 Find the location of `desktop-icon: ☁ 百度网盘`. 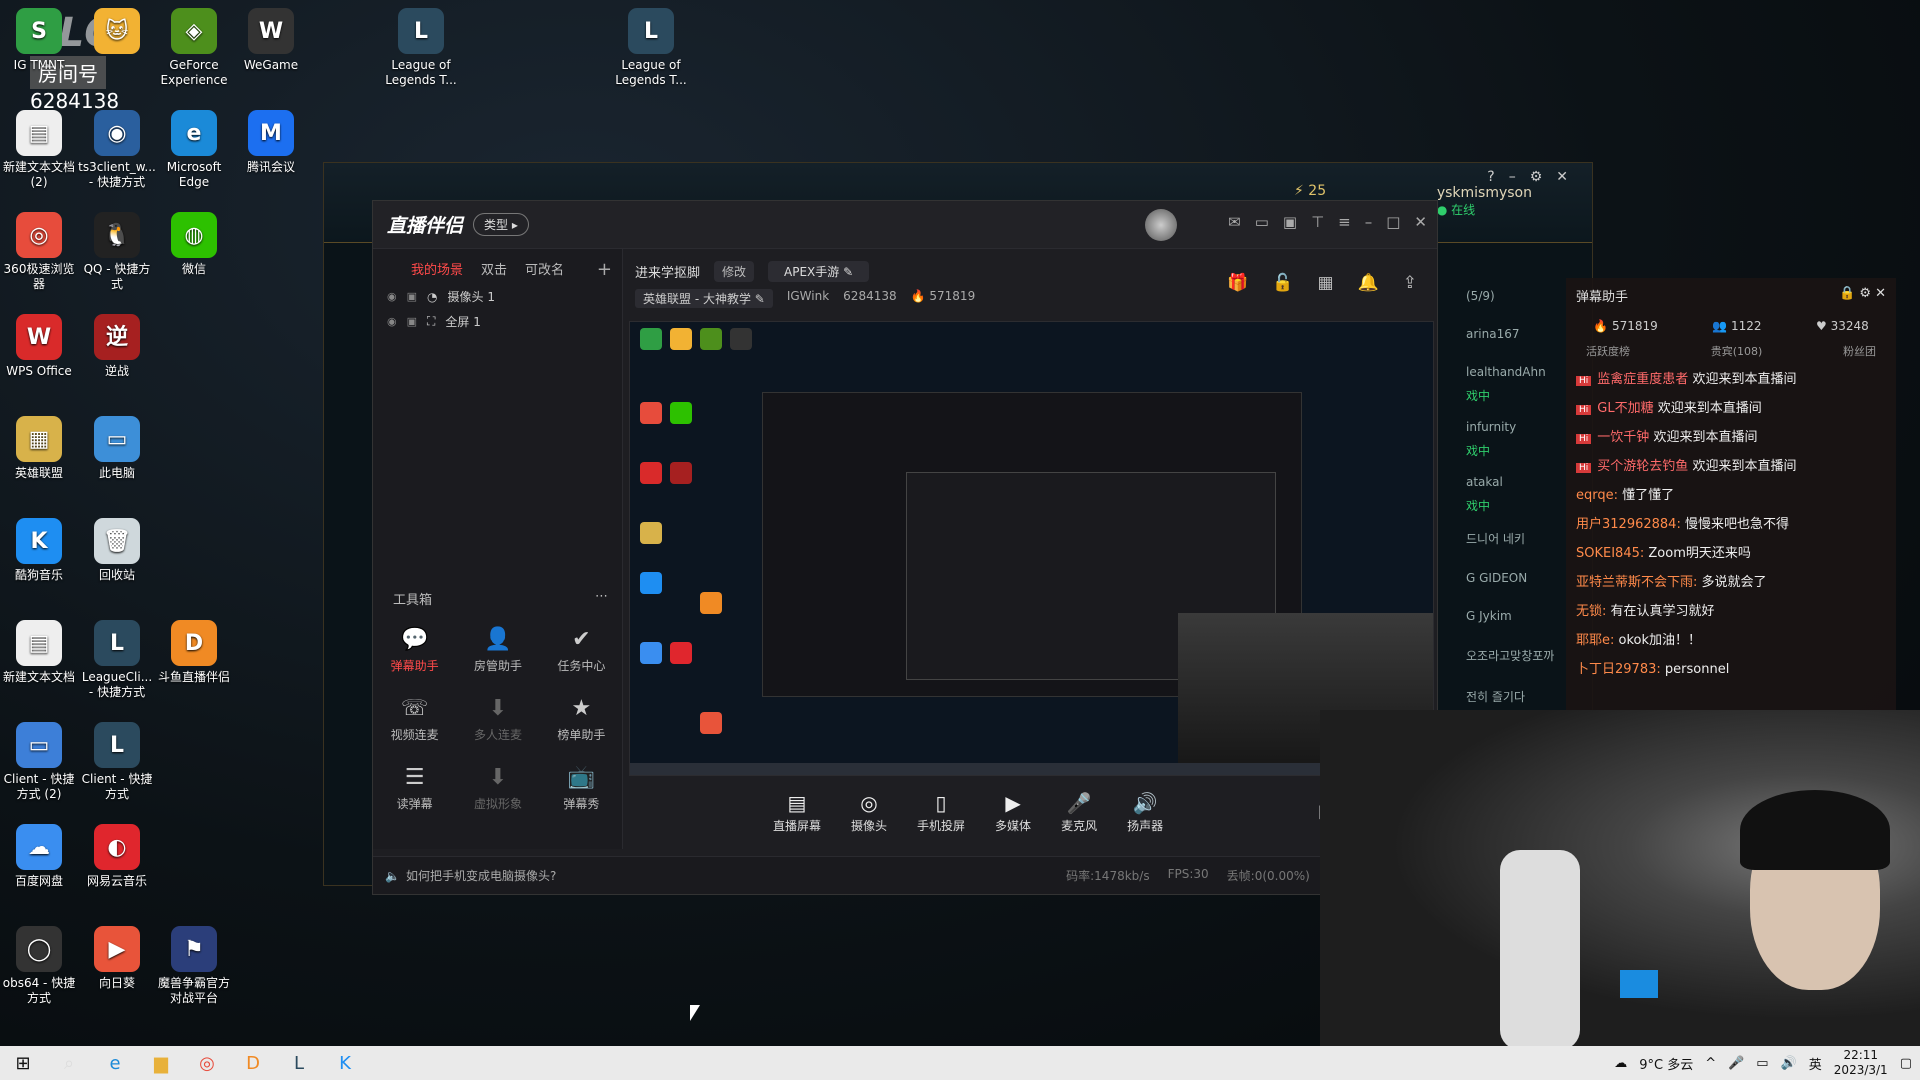

desktop-icon: ☁ 百度网盘 is located at coordinates (39, 856).